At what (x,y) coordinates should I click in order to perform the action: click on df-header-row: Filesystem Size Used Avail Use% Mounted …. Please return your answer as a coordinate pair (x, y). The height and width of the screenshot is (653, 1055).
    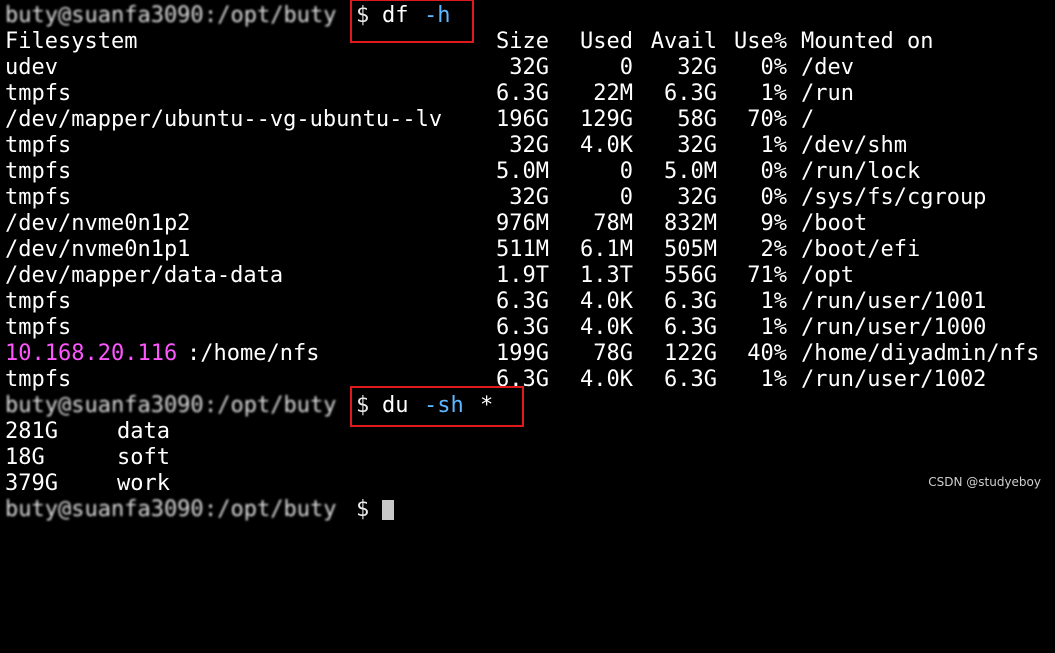
    Looking at the image, I should click on (525, 42).